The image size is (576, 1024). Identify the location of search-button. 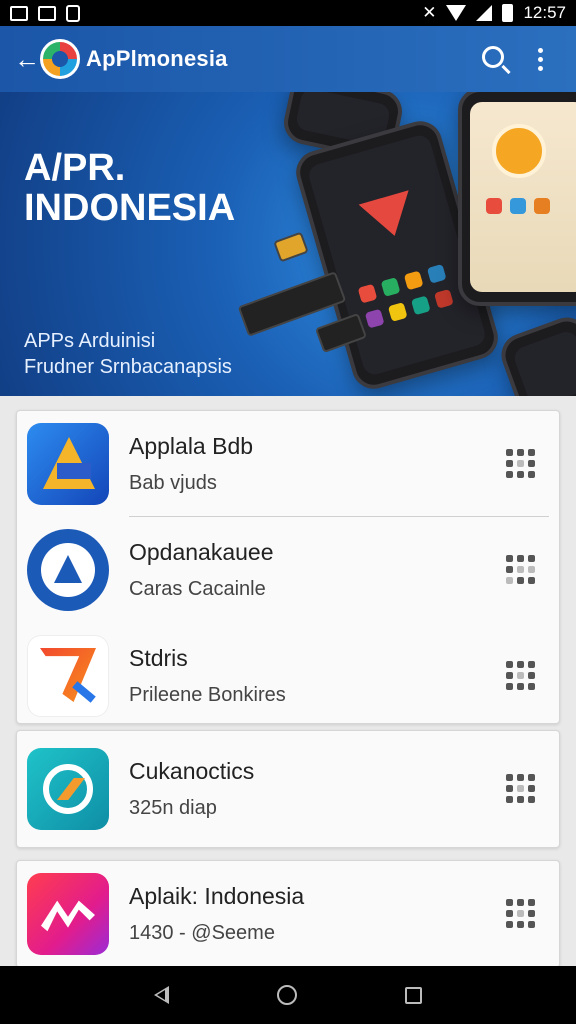
(496, 59).